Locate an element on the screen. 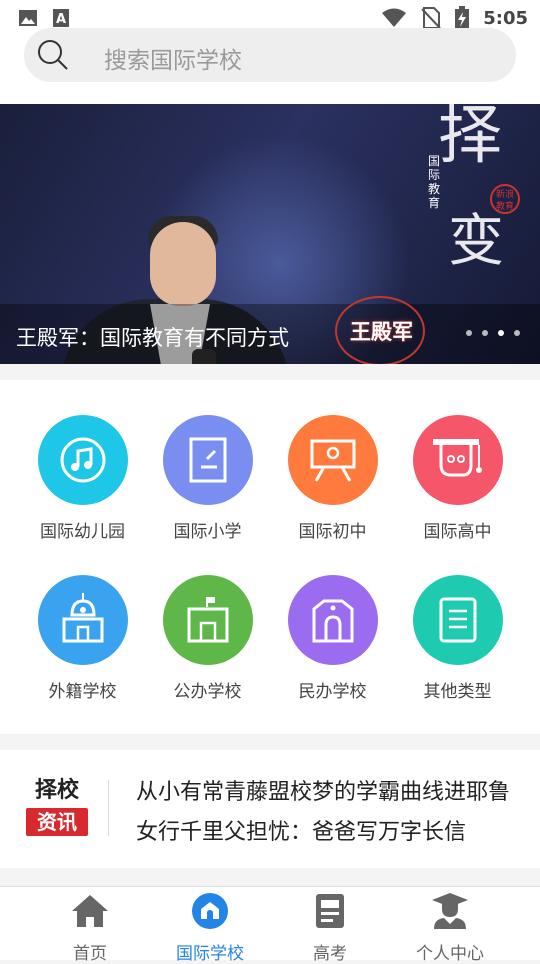 This screenshot has width=540, height=964. name-badge: 王殿军 is located at coordinates (381, 332).